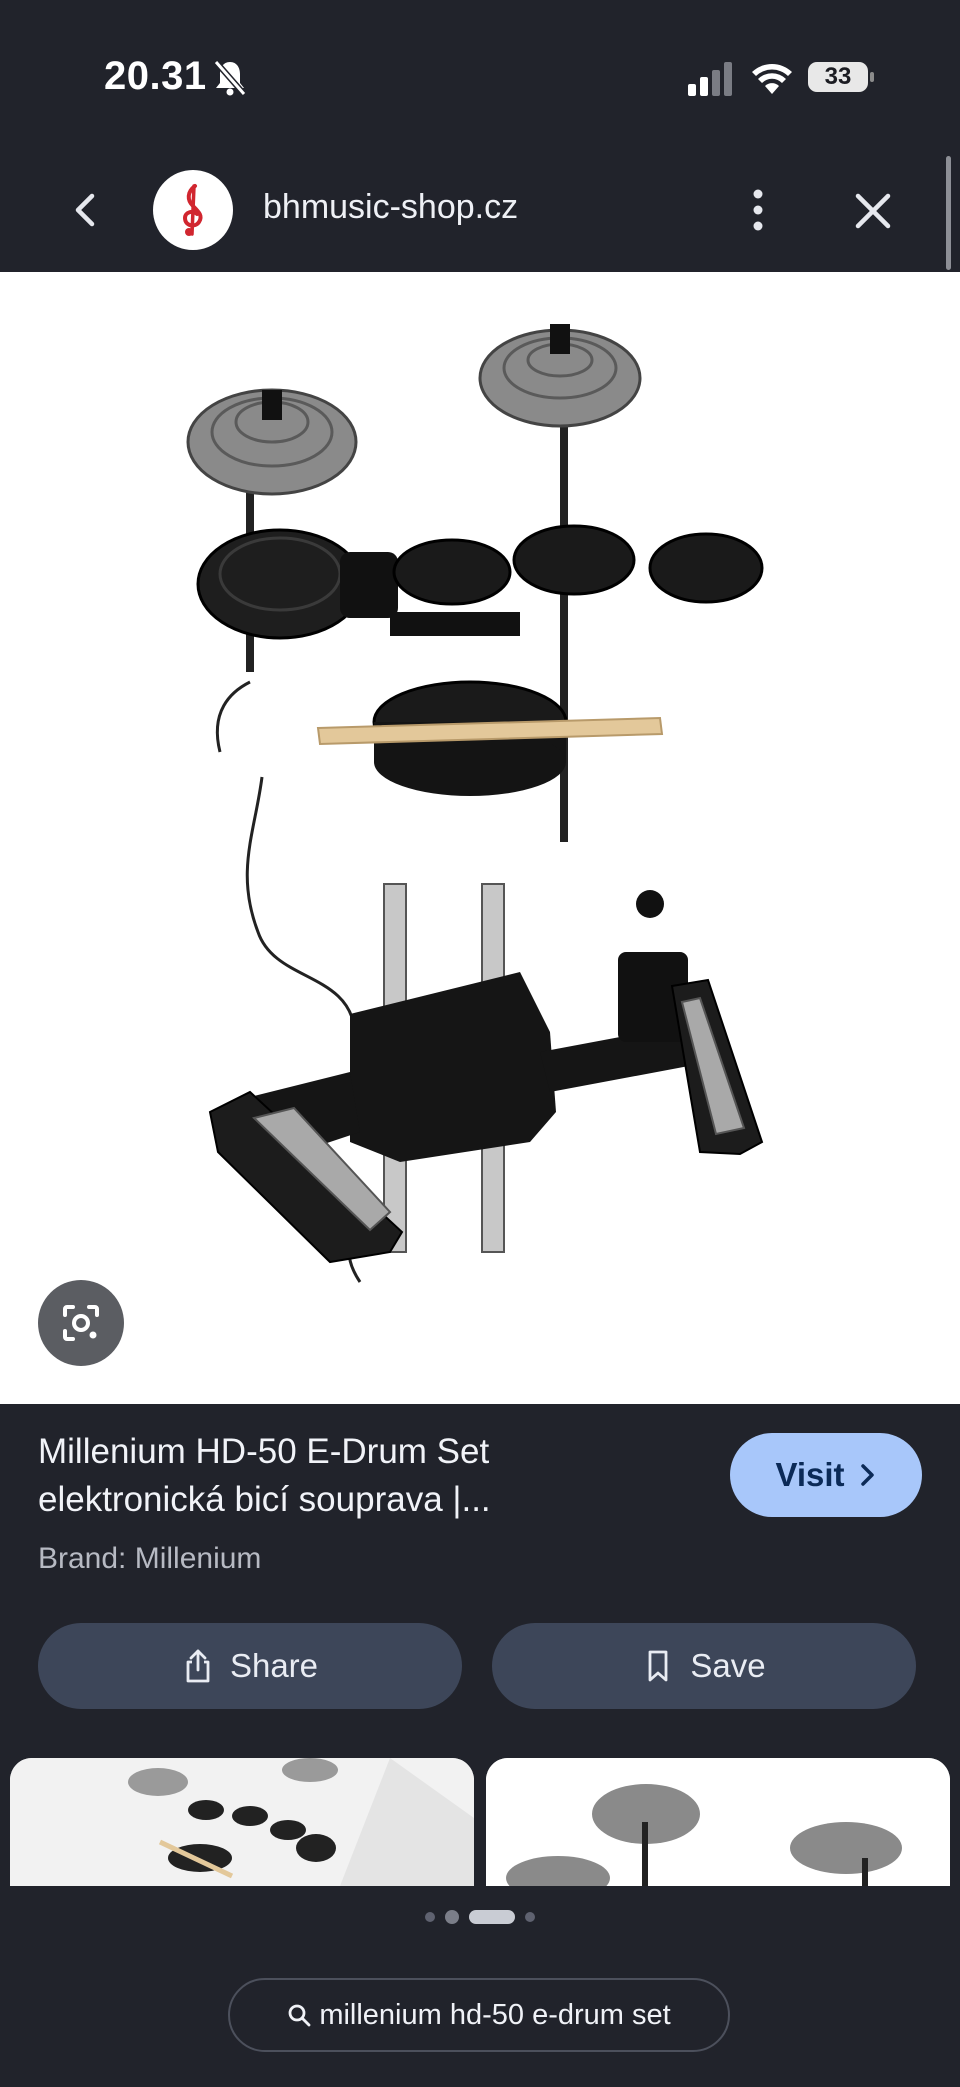 This screenshot has height=2087, width=960. Describe the element at coordinates (299, 2015) in the screenshot. I see `search-icon` at that location.